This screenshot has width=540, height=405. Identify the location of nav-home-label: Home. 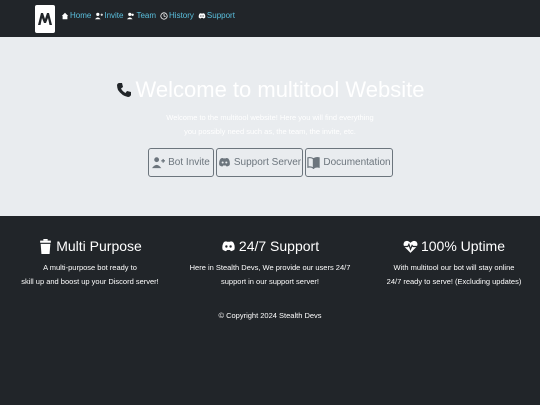
(81, 15).